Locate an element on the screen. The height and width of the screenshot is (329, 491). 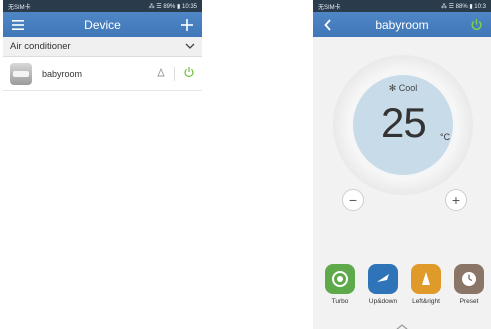
temperature-dial: ✻ Cool 25 °C is located at coordinates (403, 125).